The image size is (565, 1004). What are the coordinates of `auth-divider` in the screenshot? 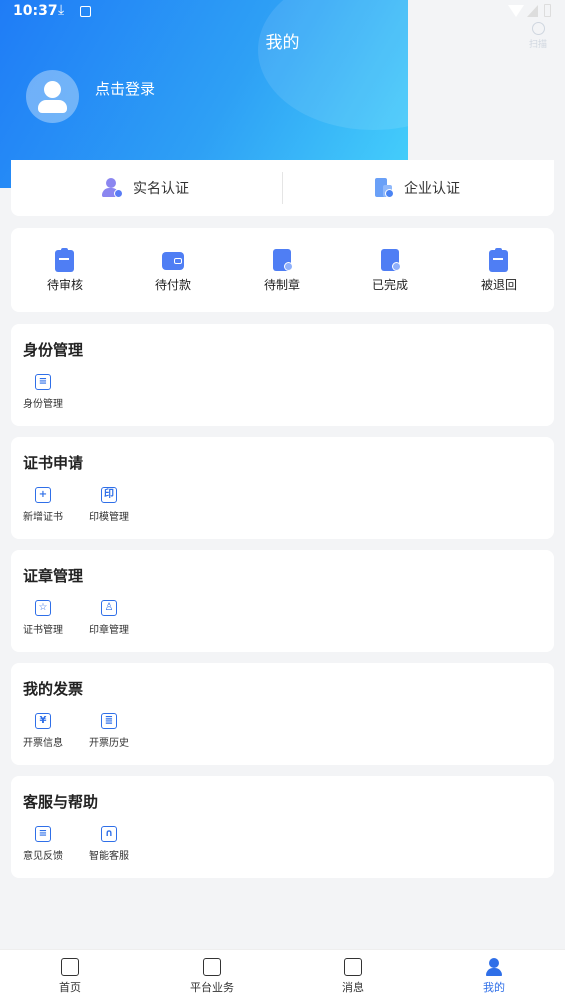 It's located at (282, 188).